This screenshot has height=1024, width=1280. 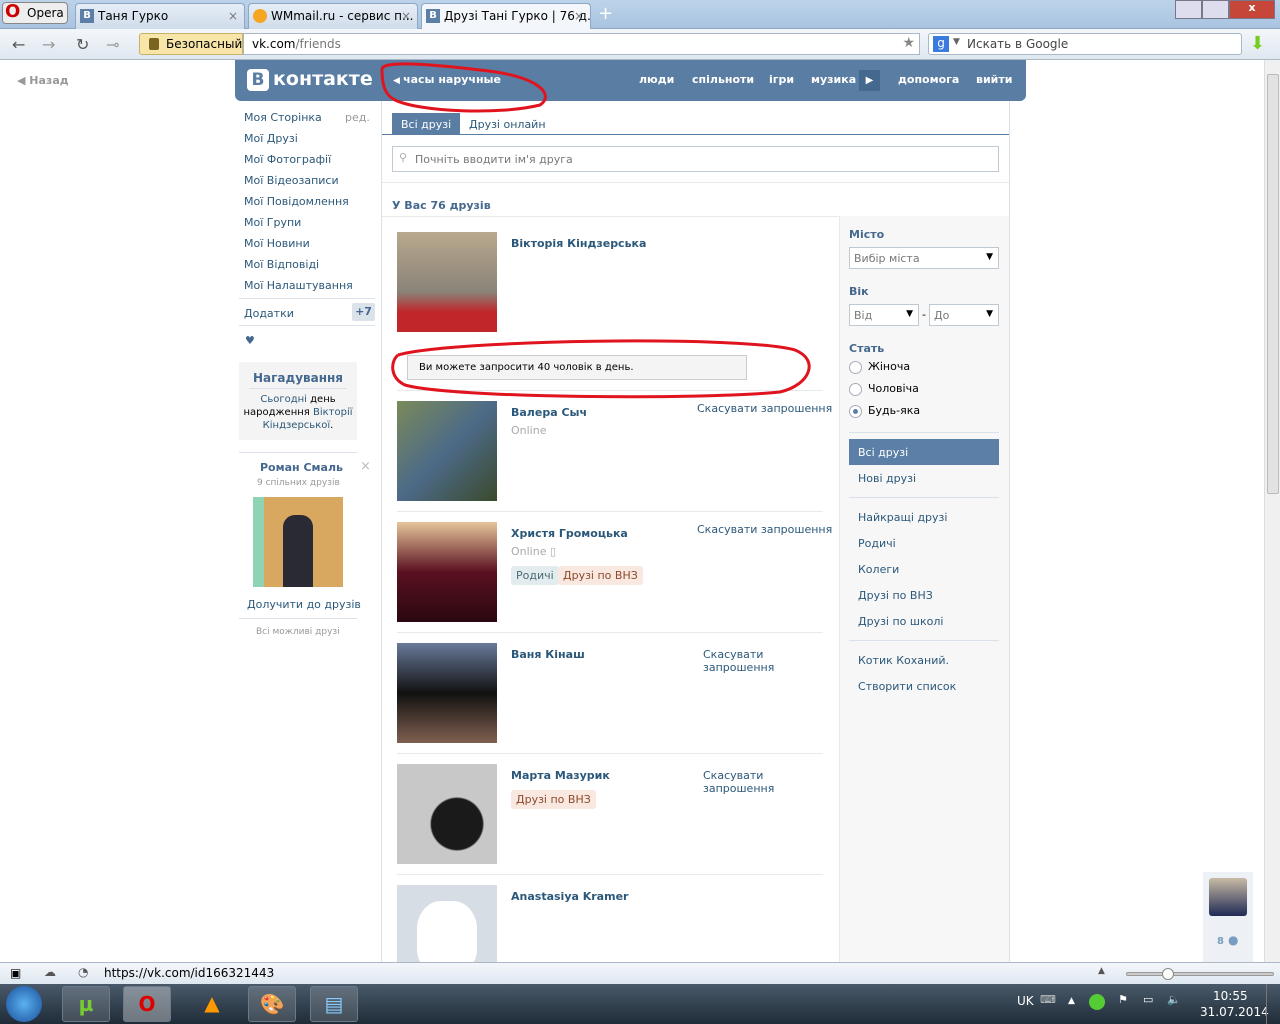 I want to click on show-desktop-button, so click(x=1273, y=1004).